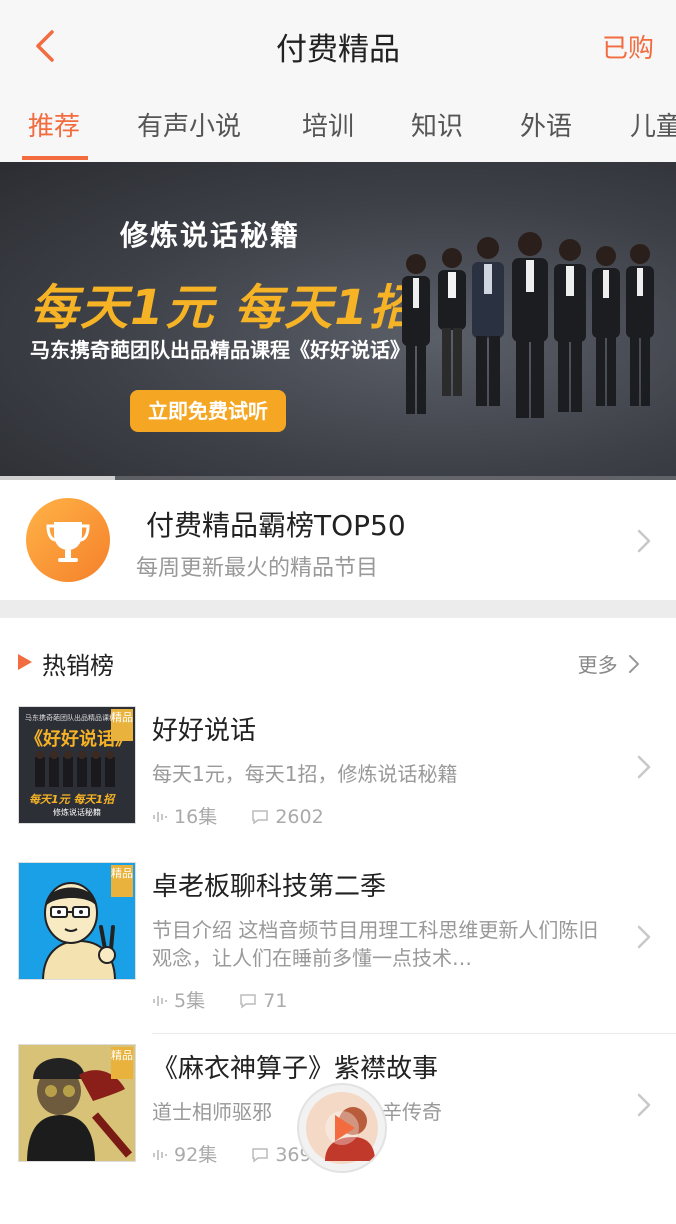  What do you see at coordinates (338, 478) in the screenshot?
I see `banner-carousel-progress` at bounding box center [338, 478].